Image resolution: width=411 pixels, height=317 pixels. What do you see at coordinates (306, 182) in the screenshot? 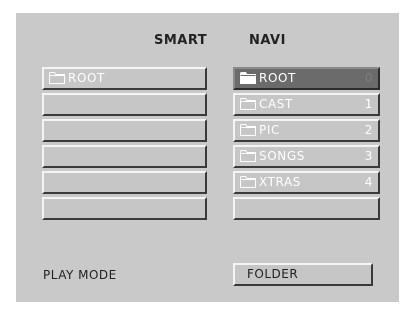
I see `navi-item-xtras: XTRAS 4` at bounding box center [306, 182].